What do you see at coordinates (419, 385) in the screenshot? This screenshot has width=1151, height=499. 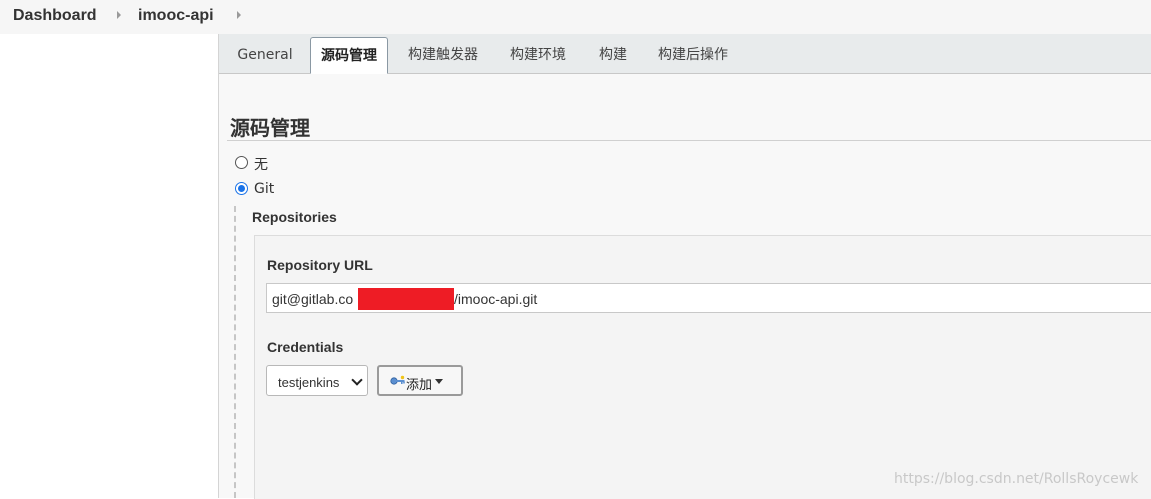 I see `add-button-label: 添加` at bounding box center [419, 385].